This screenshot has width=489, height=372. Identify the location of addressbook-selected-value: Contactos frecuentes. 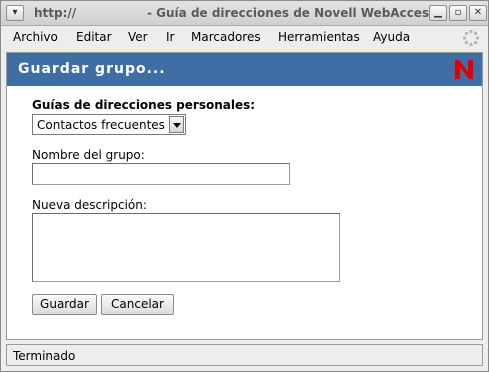
(101, 125).